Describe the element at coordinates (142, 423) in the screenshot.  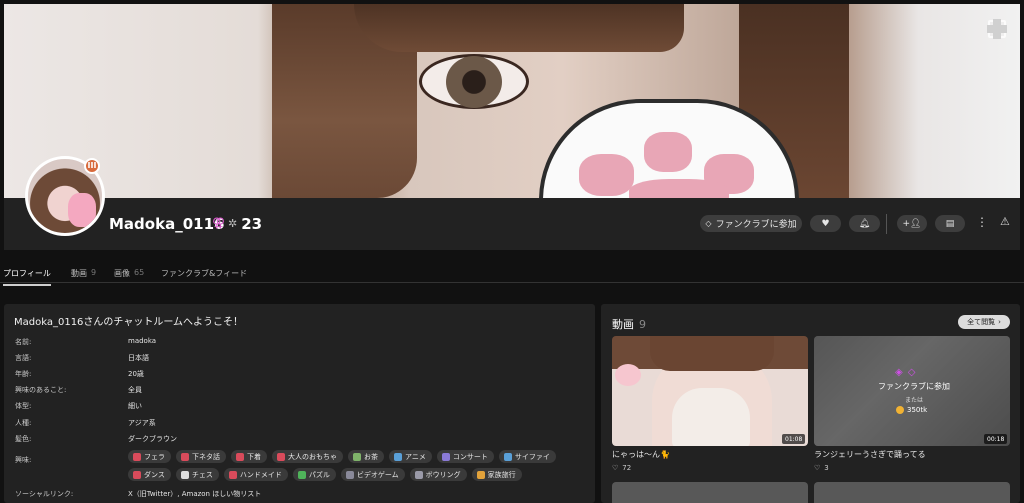
I see `detail-value: アジア系` at that location.